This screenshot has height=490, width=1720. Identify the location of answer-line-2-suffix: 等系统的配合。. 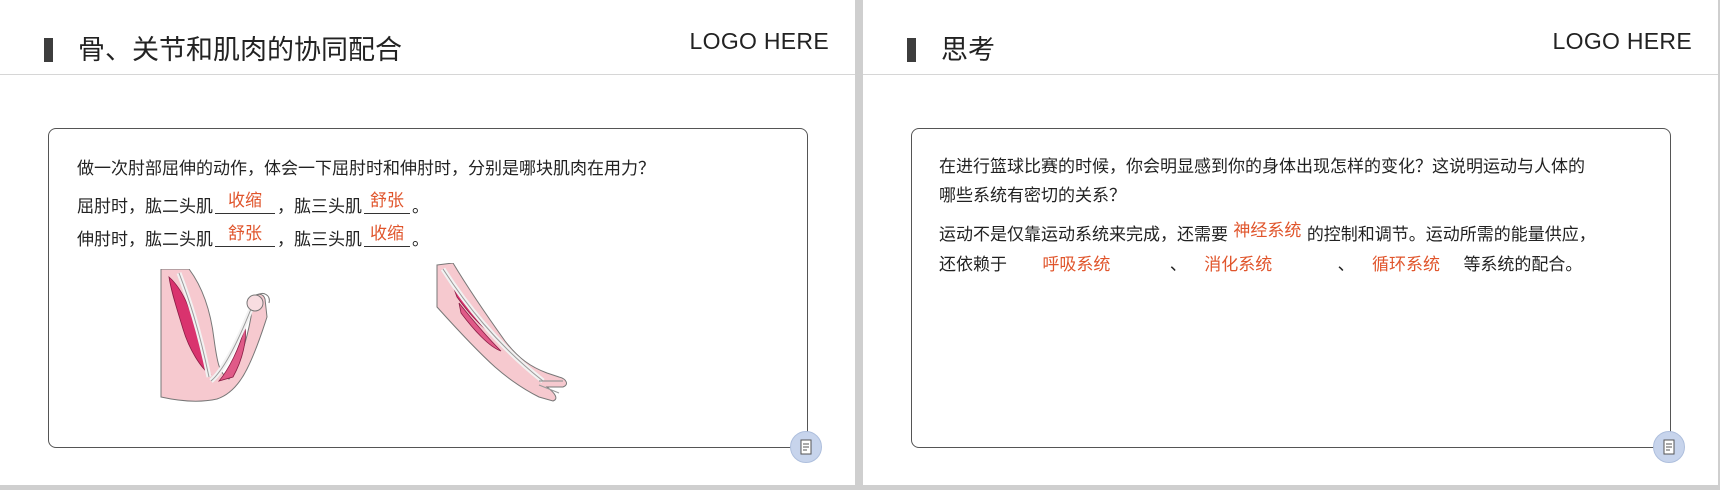
(1523, 265).